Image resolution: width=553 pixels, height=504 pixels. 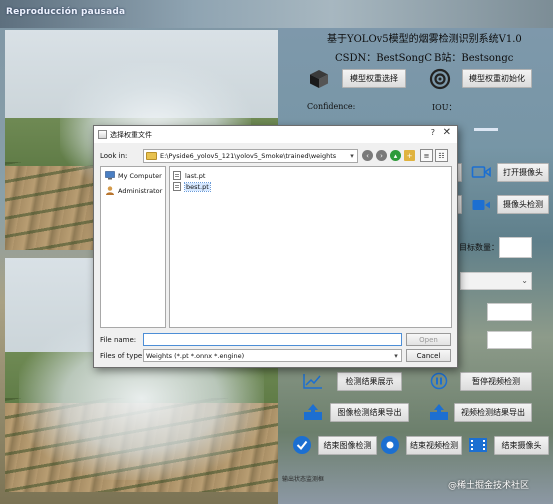 I want to click on forward-icon: ›, so click(x=381, y=155).